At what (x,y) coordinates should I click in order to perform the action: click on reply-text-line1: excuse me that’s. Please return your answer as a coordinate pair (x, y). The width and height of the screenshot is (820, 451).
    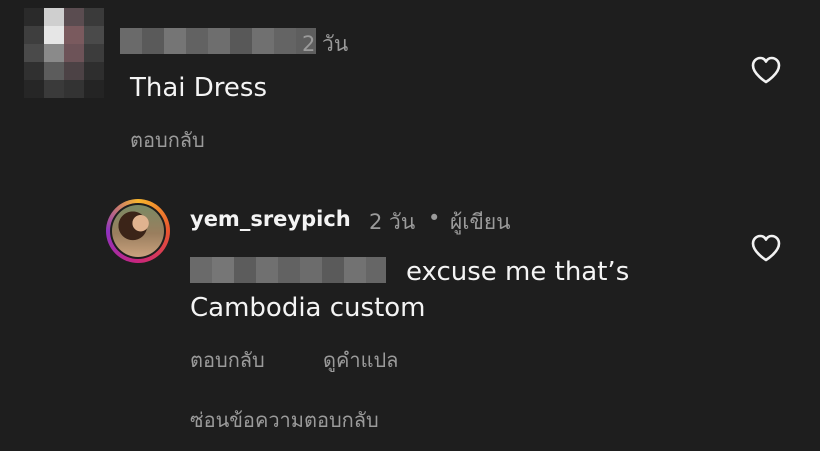
    Looking at the image, I should click on (518, 272).